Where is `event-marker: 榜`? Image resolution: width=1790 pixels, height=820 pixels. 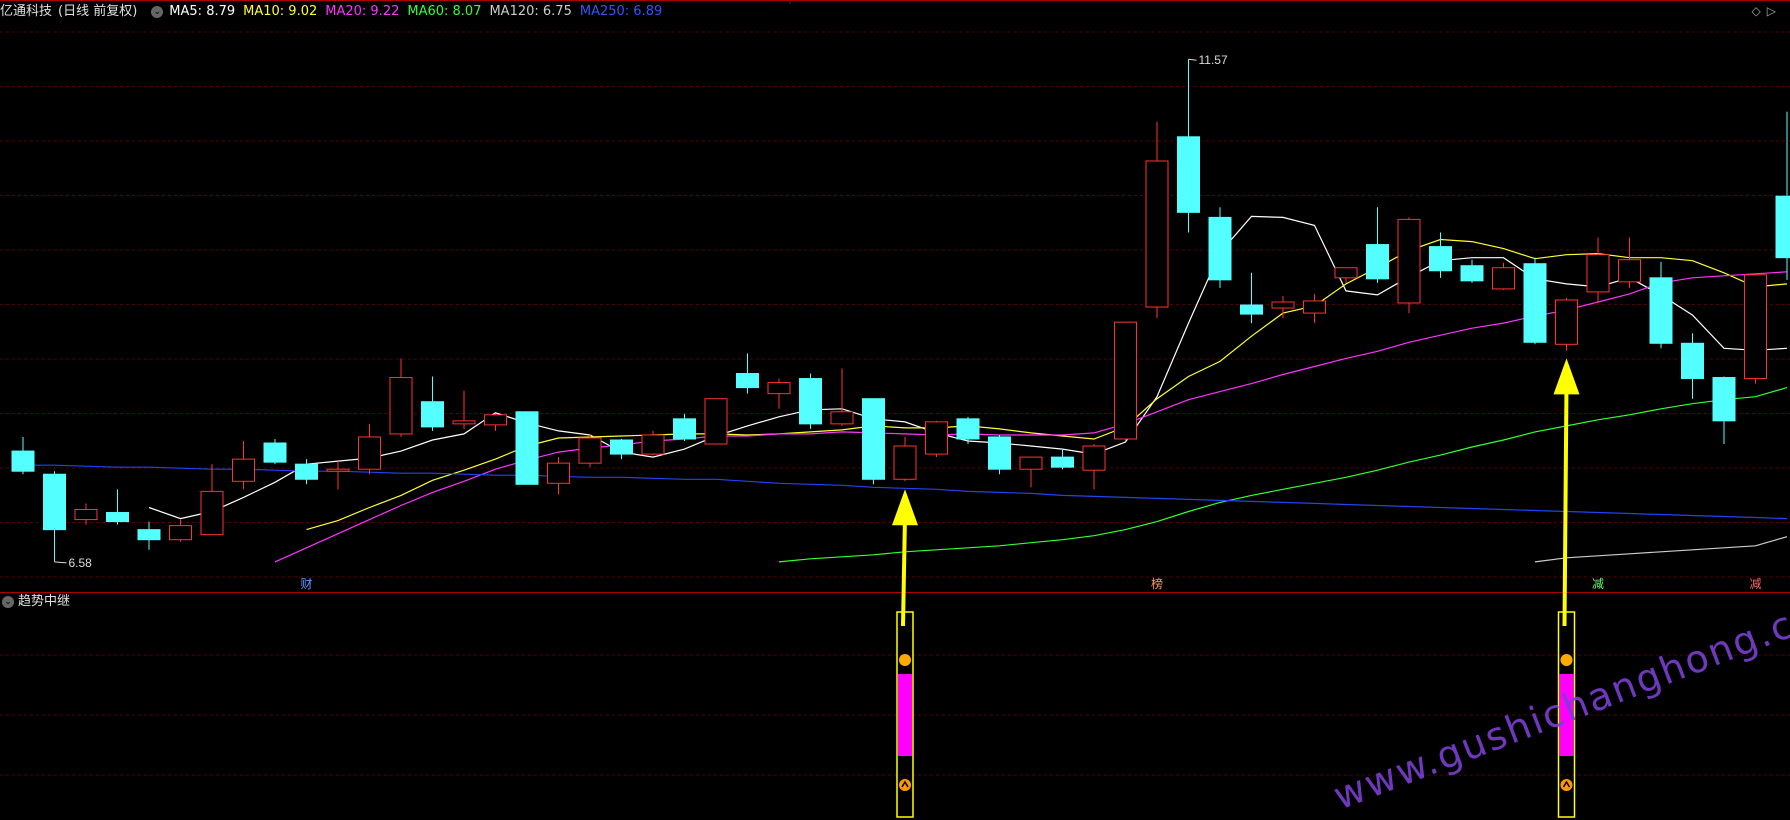 event-marker: 榜 is located at coordinates (1157, 583).